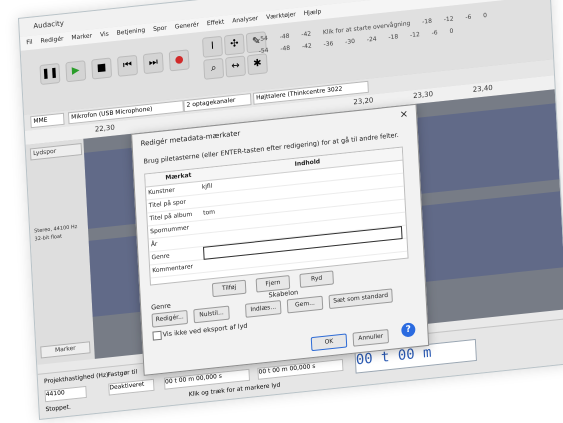  What do you see at coordinates (49, 25) in the screenshot?
I see `window-title: Audacity` at bounding box center [49, 25].